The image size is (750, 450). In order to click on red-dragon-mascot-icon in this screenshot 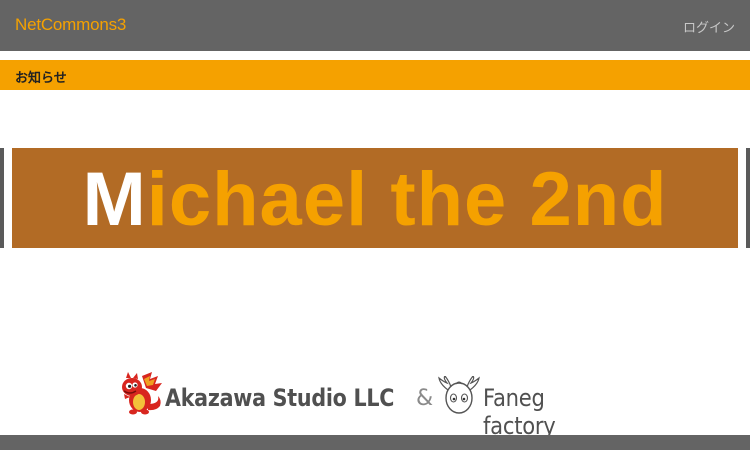, I will do `click(142, 393)`.